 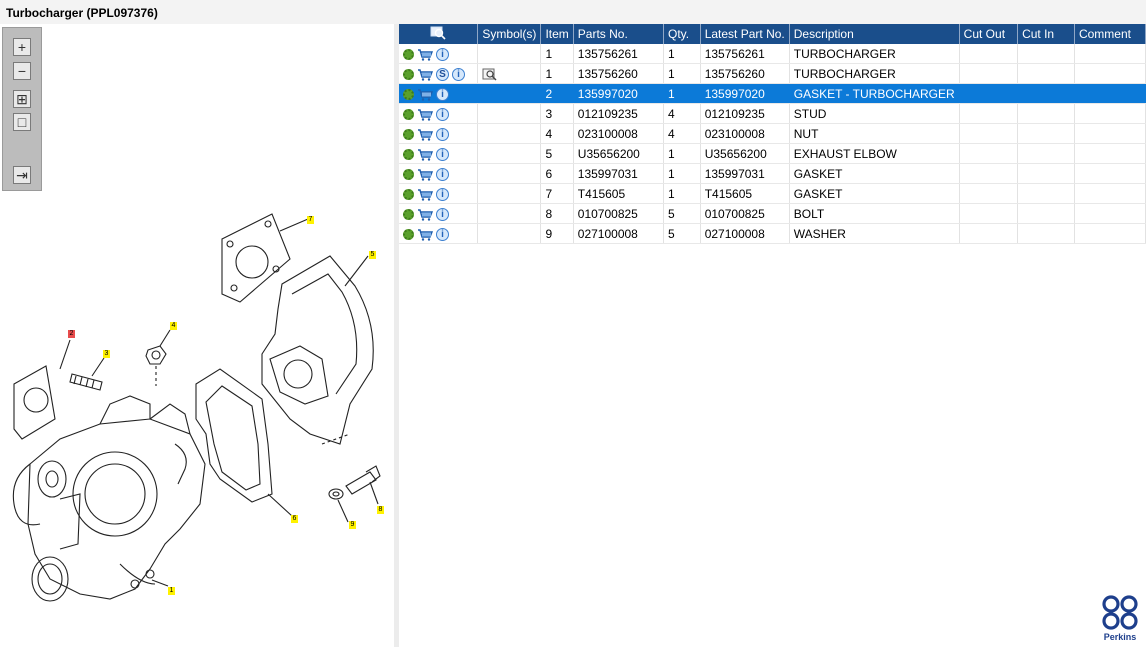 What do you see at coordinates (745, 34) in the screenshot?
I see `header-latest-part-no: Latest Part No.` at bounding box center [745, 34].